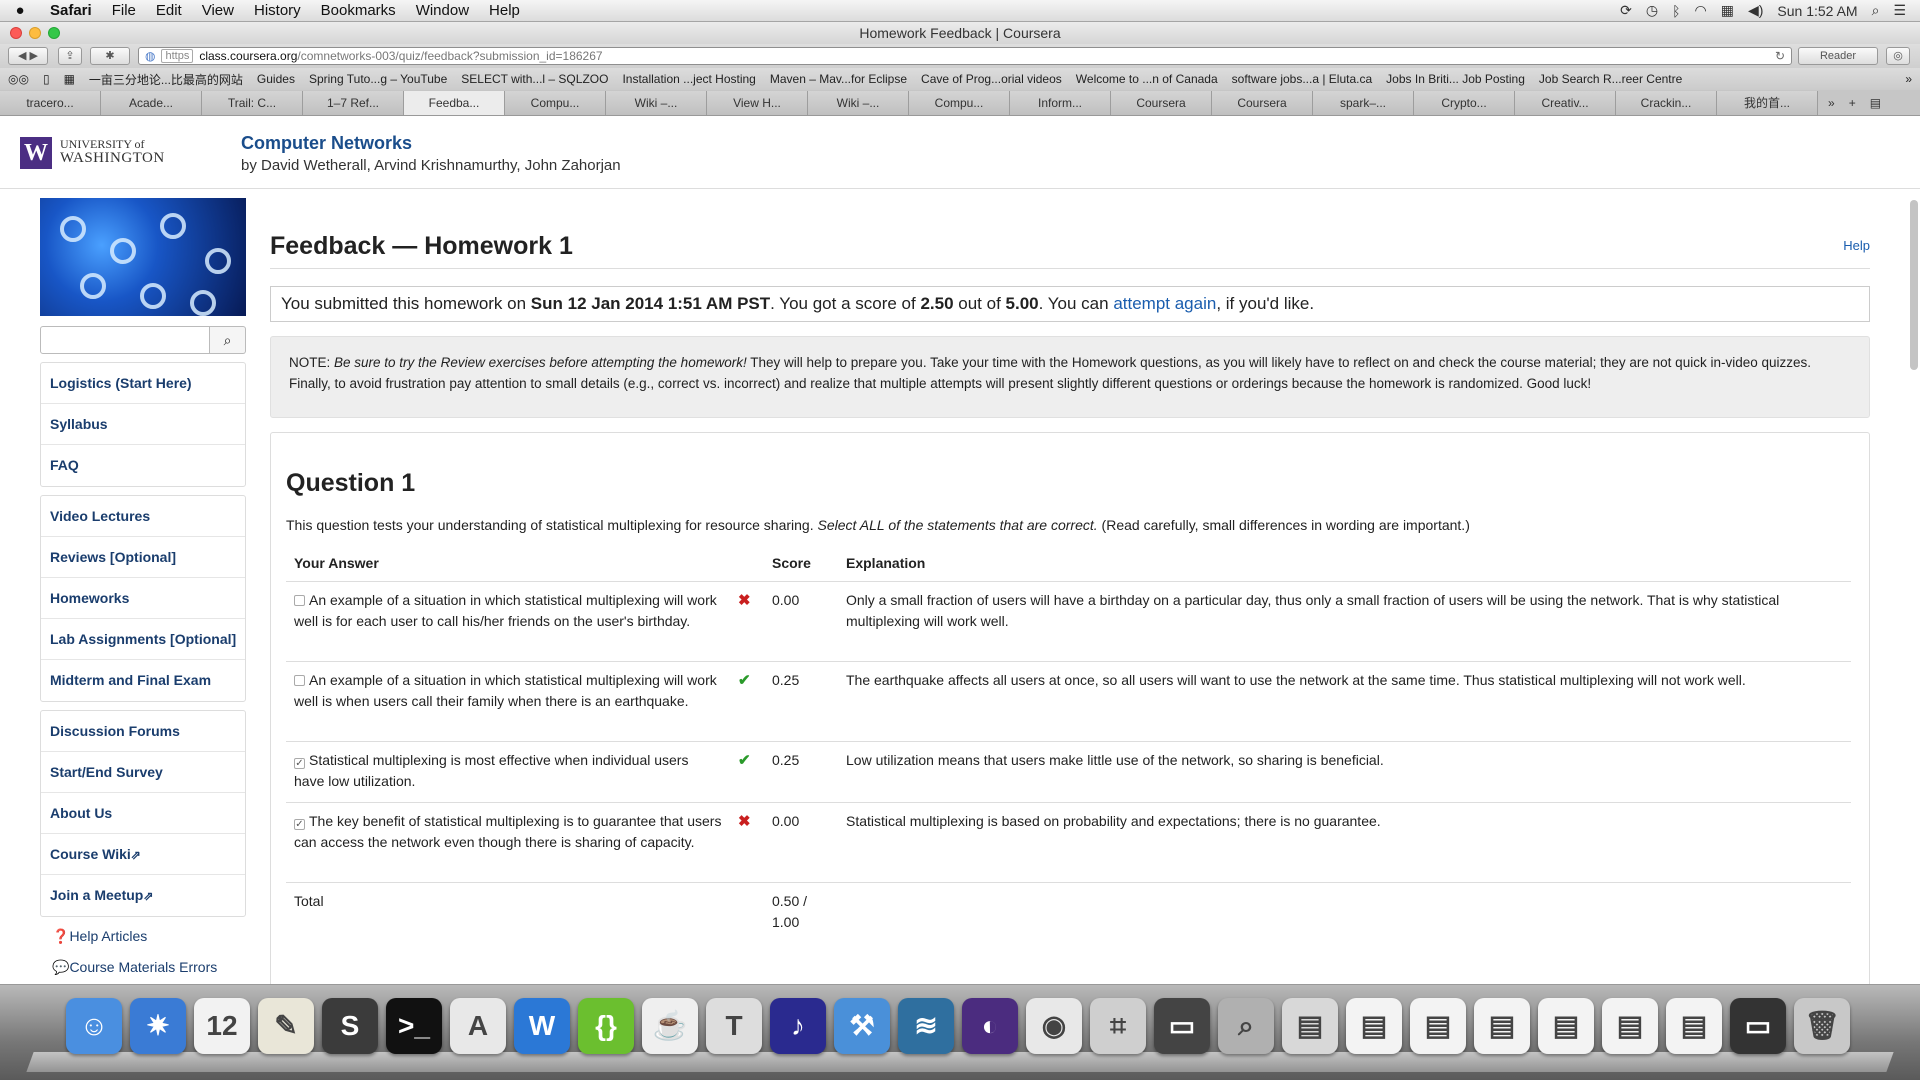  What do you see at coordinates (1694, 1026) in the screenshot?
I see `text-document-icon: ▤` at bounding box center [1694, 1026].